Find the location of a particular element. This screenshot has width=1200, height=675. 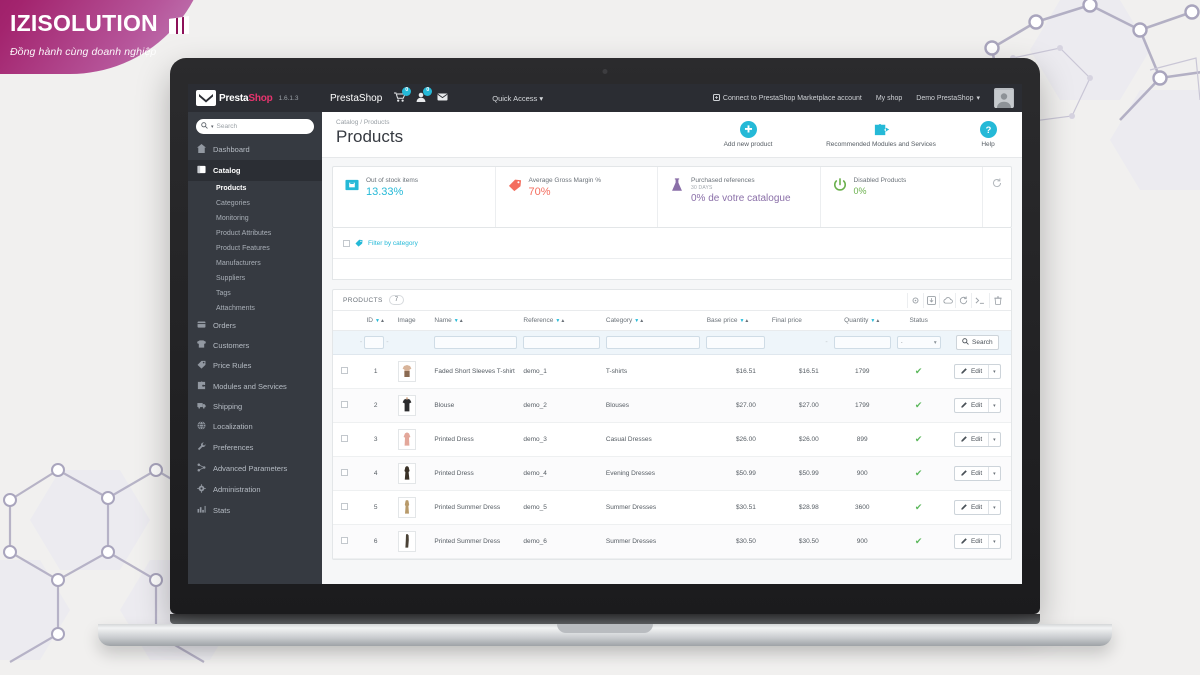

filter-by-category-row: Filter by category is located at coordinates (672, 243).